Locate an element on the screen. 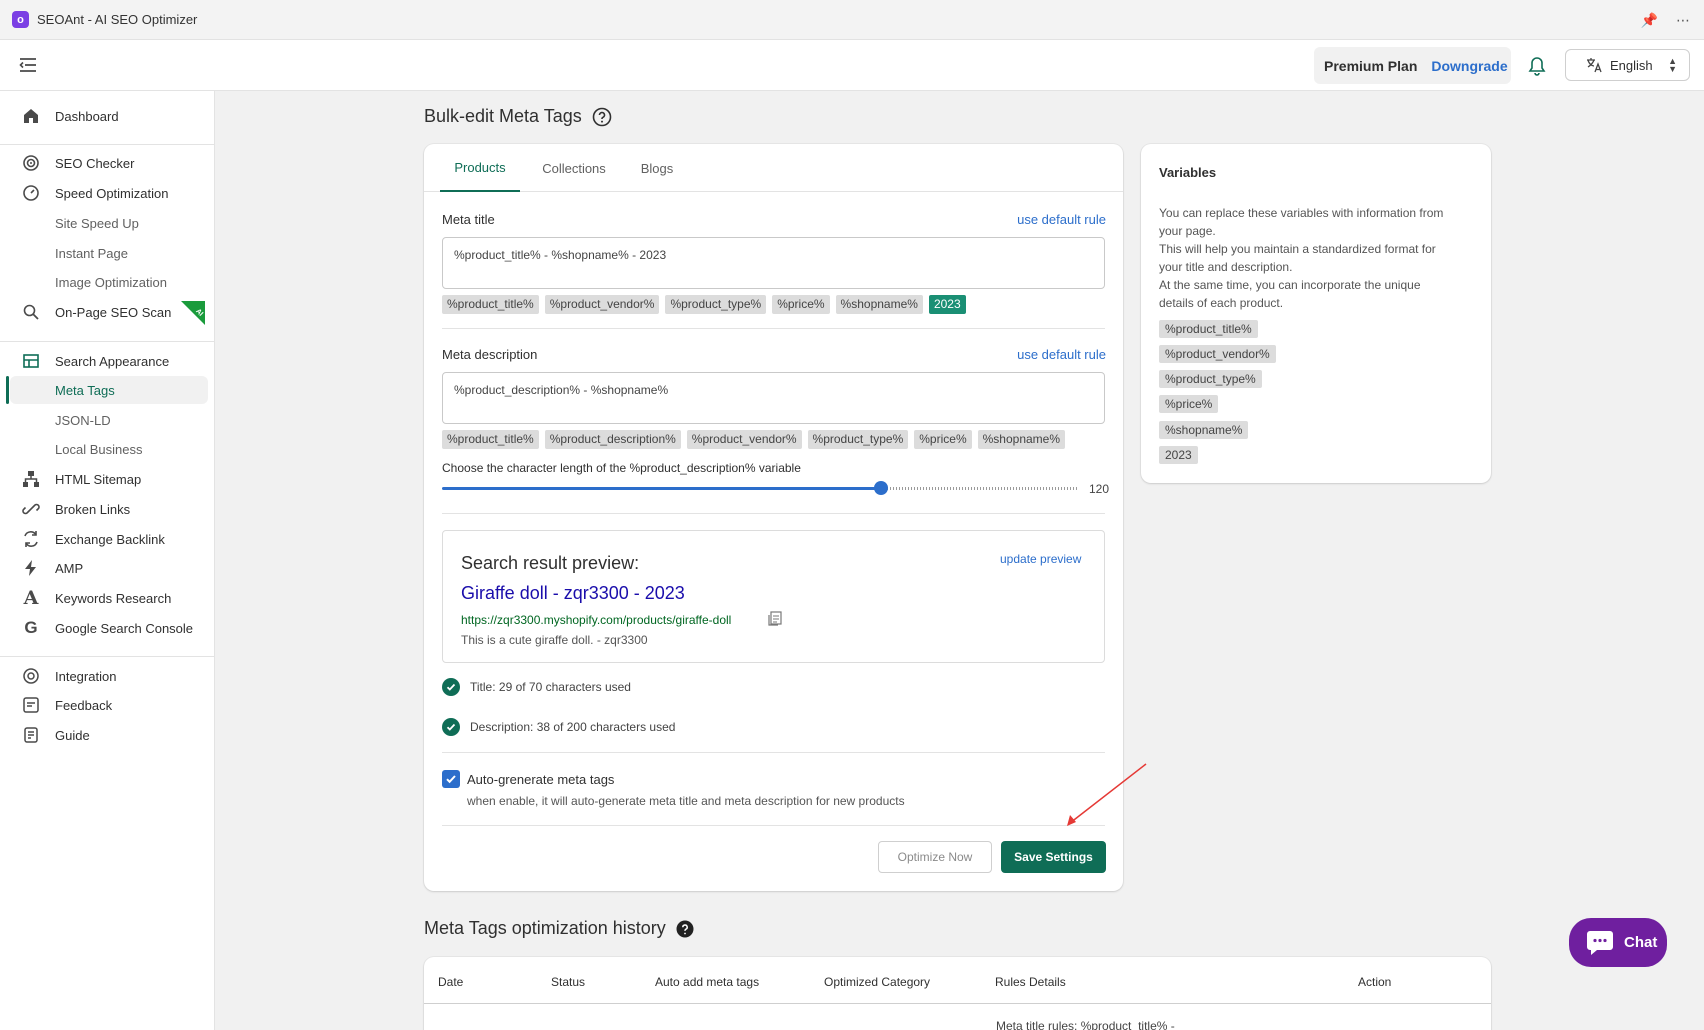  title-check-text: Title: 29 of 70 characters used is located at coordinates (550, 687).